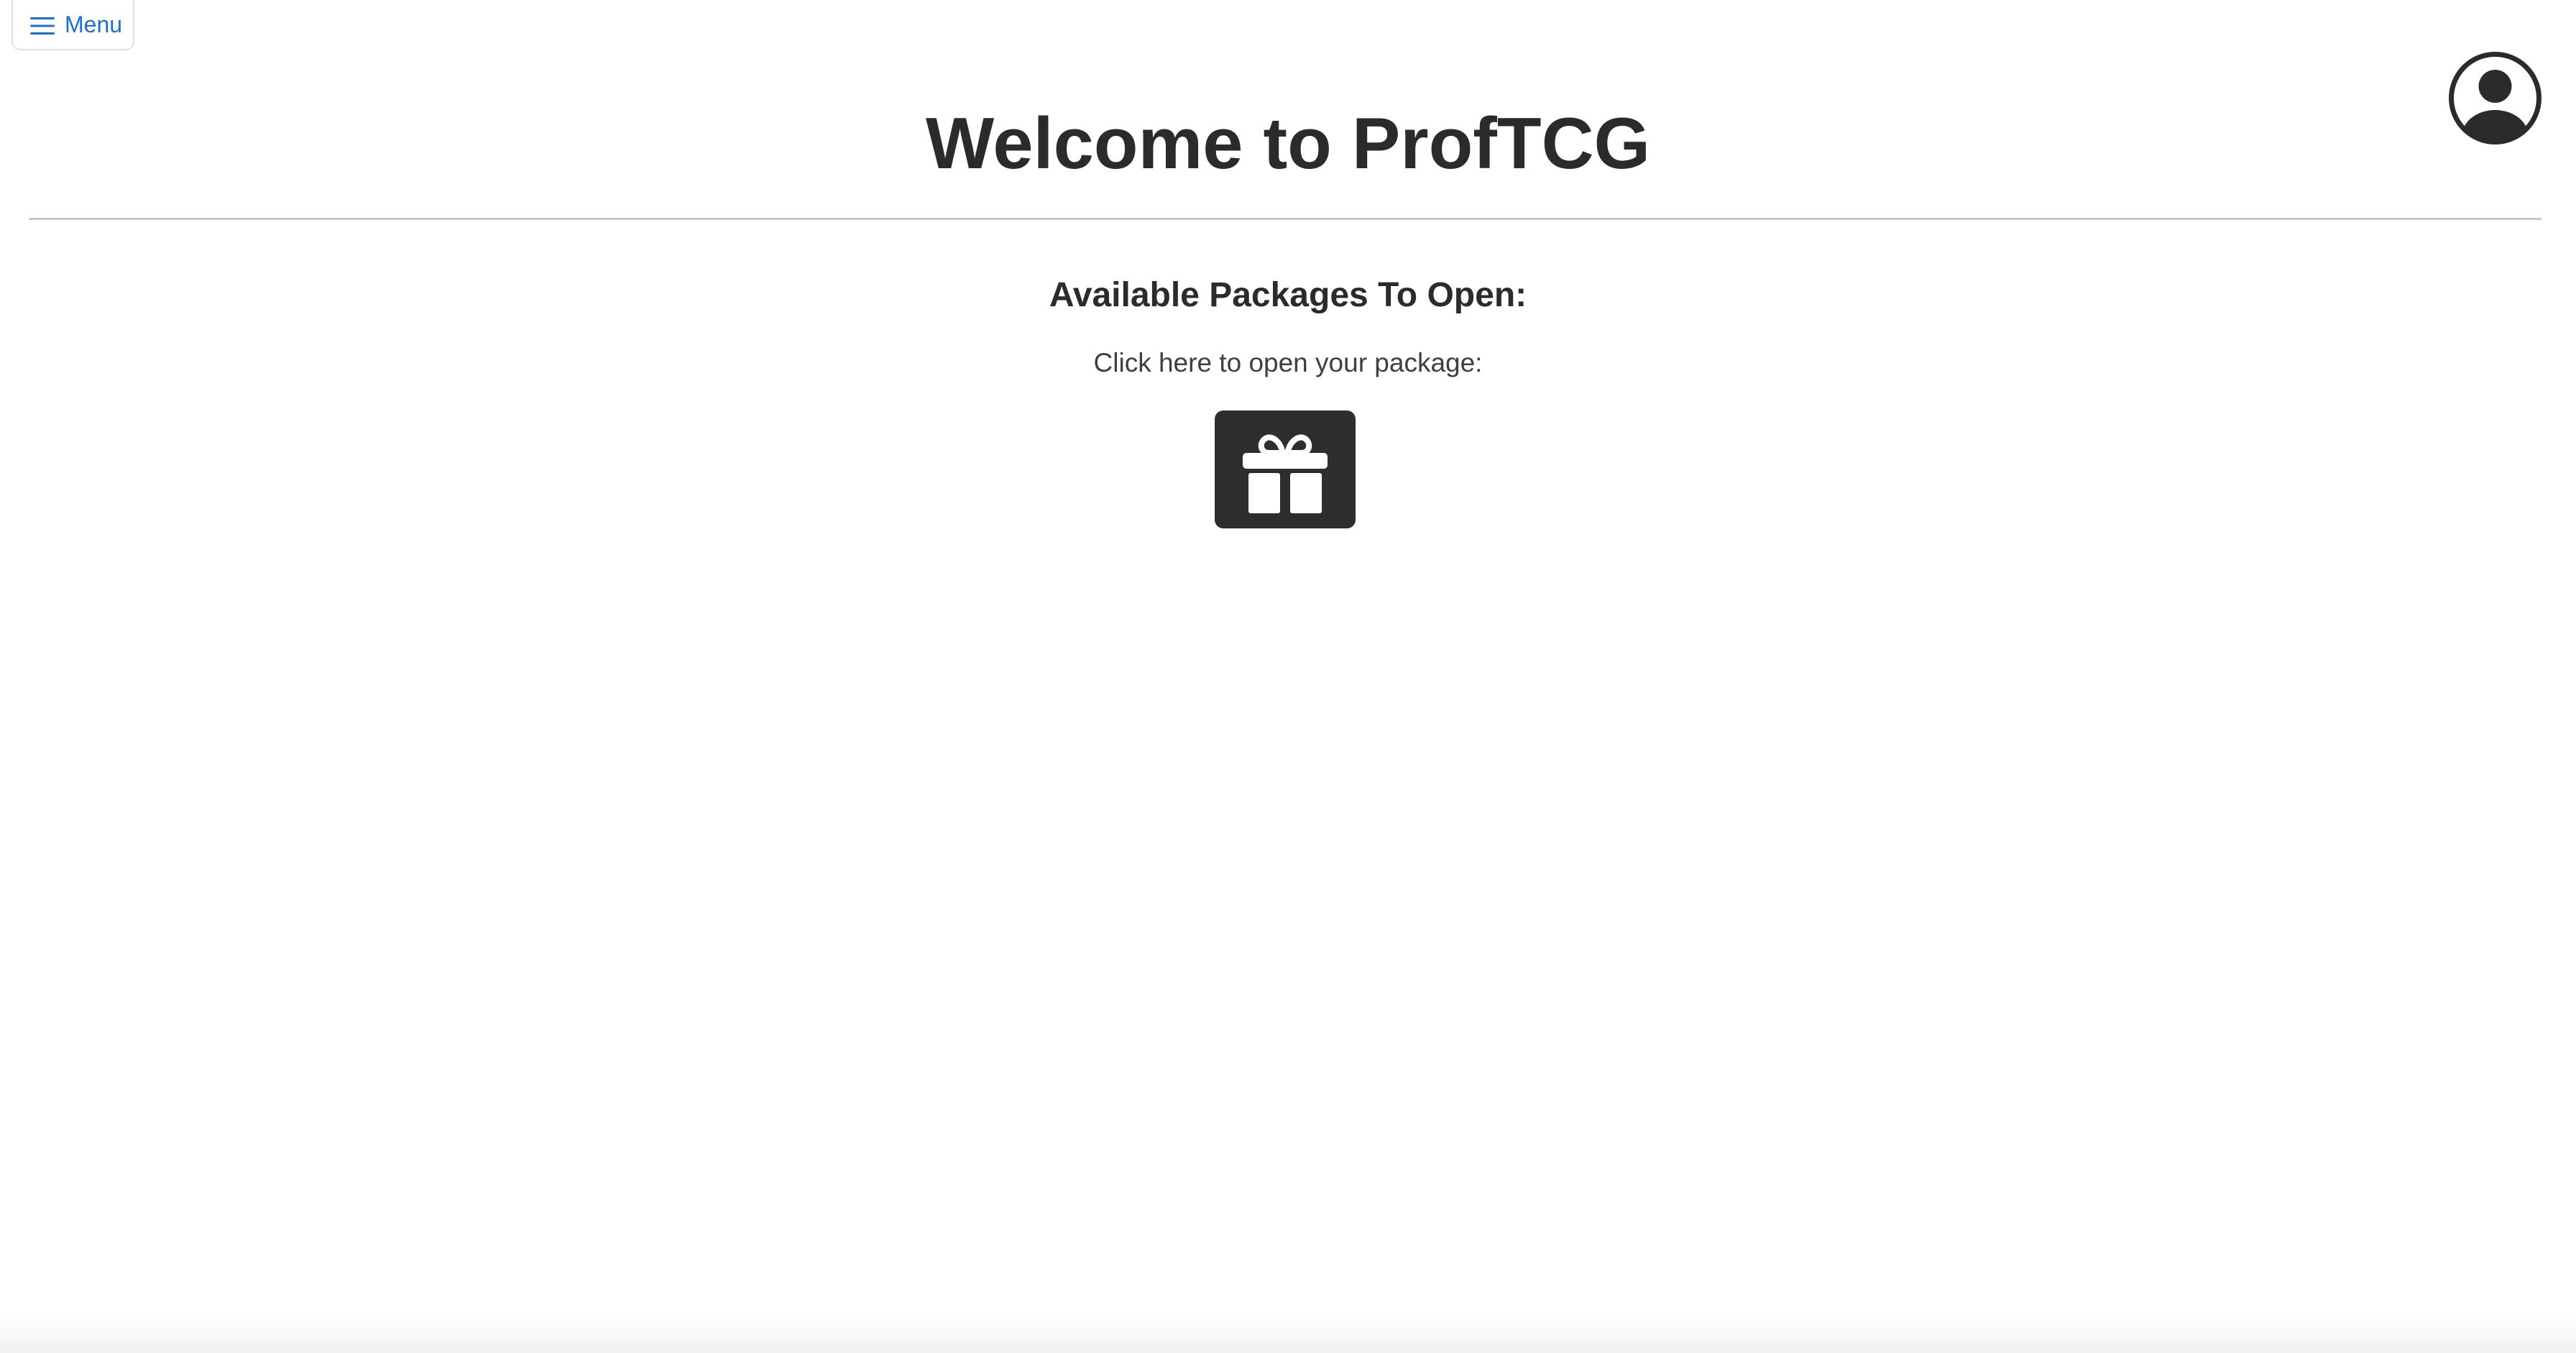 Image resolution: width=2576 pixels, height=1353 pixels. I want to click on bottom-shade, so click(1288, 1331).